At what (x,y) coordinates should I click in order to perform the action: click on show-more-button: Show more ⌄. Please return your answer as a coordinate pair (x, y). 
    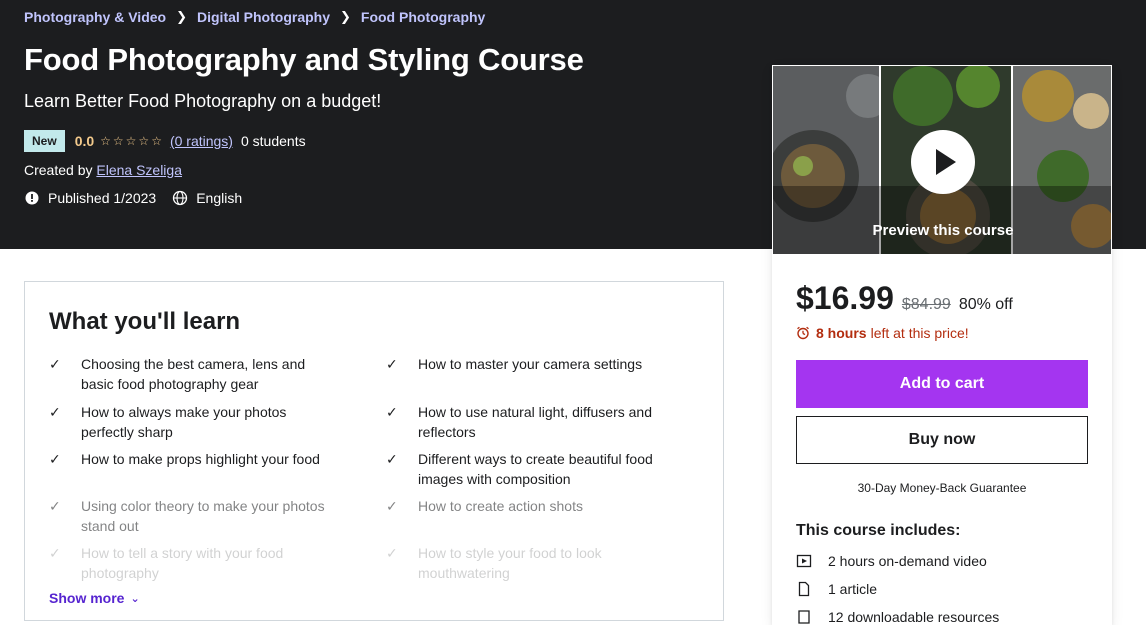
    Looking at the image, I should click on (94, 598).